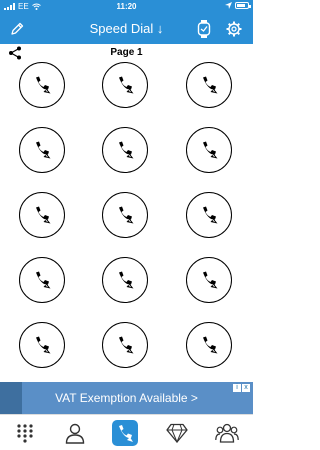  I want to click on page-label: Page 1, so click(126, 52).